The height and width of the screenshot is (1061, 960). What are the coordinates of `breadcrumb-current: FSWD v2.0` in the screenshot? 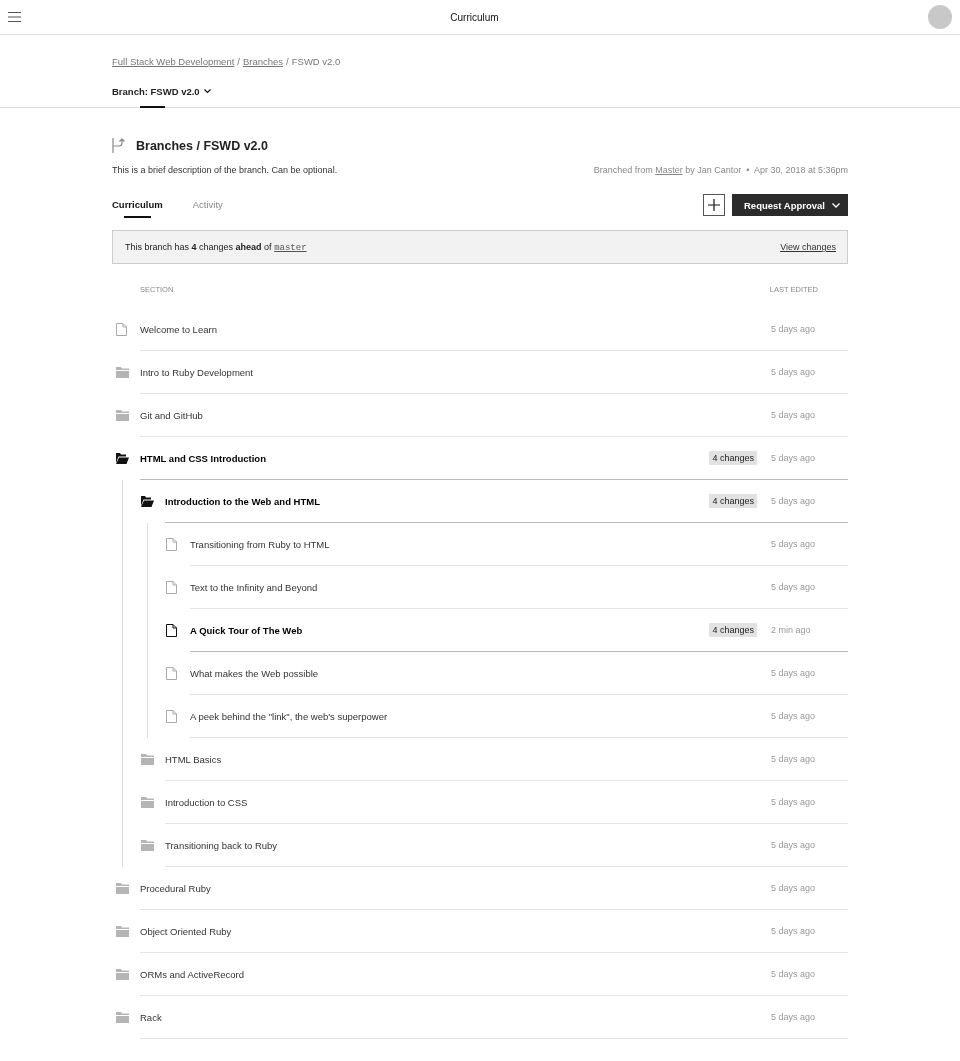 It's located at (316, 61).